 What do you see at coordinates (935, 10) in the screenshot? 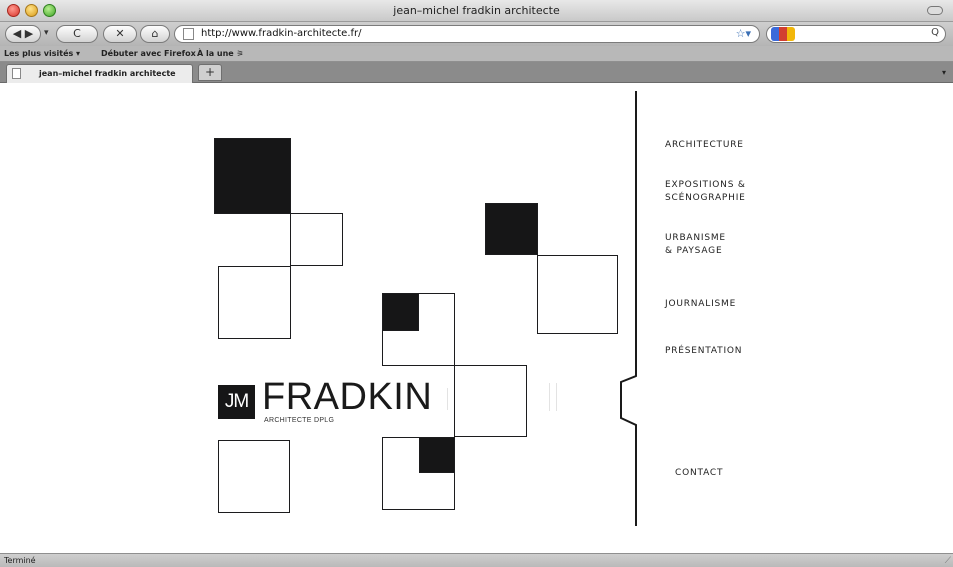
I see `toolbar-toggle-button` at bounding box center [935, 10].